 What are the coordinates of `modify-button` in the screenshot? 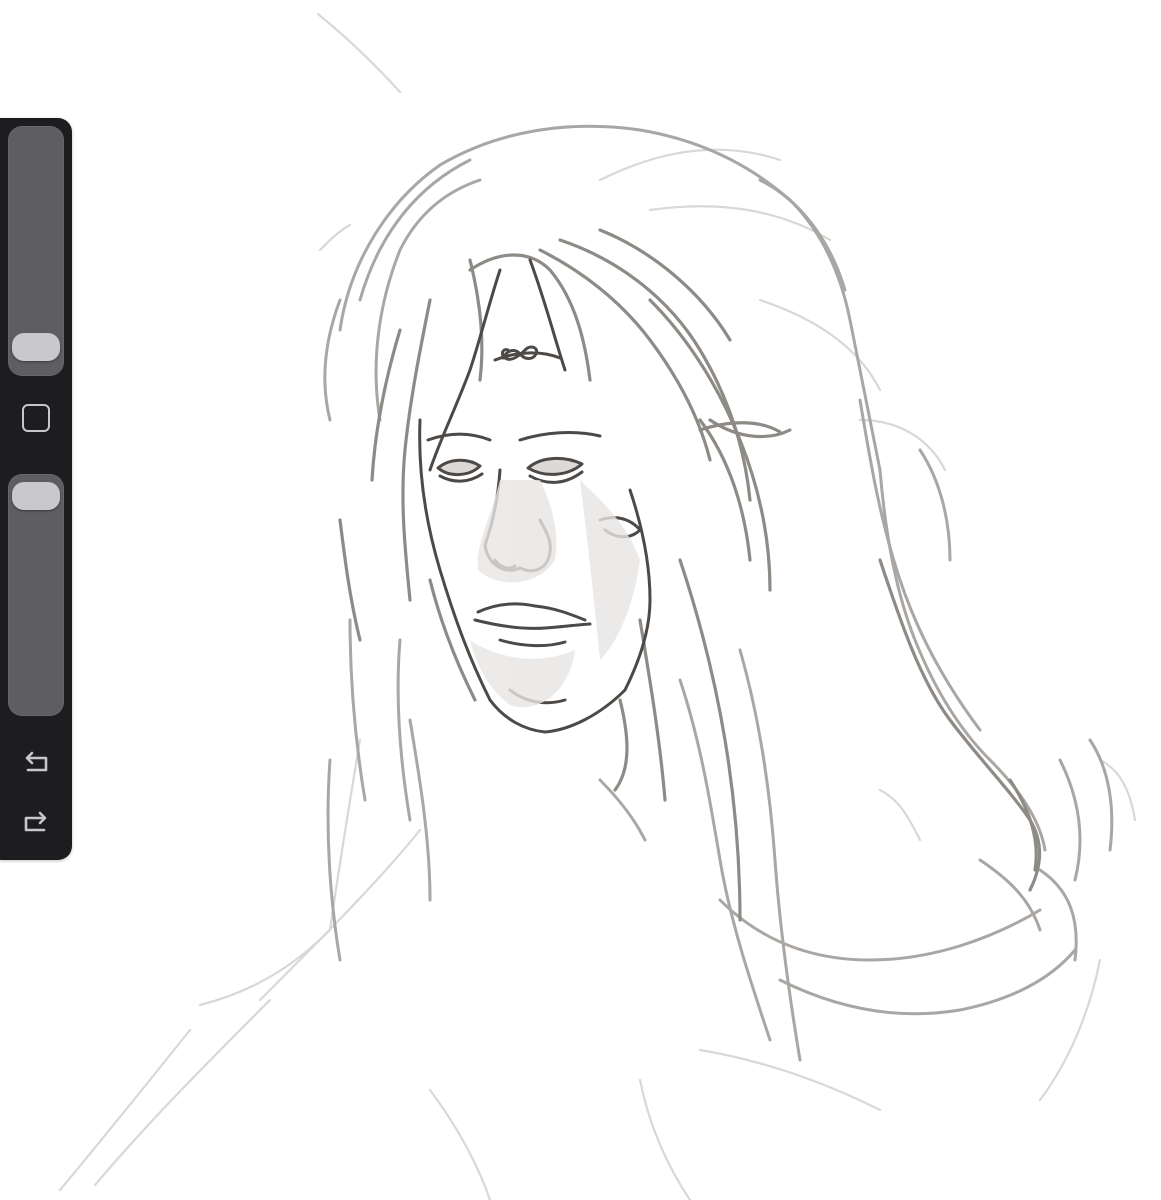 It's located at (36, 418).